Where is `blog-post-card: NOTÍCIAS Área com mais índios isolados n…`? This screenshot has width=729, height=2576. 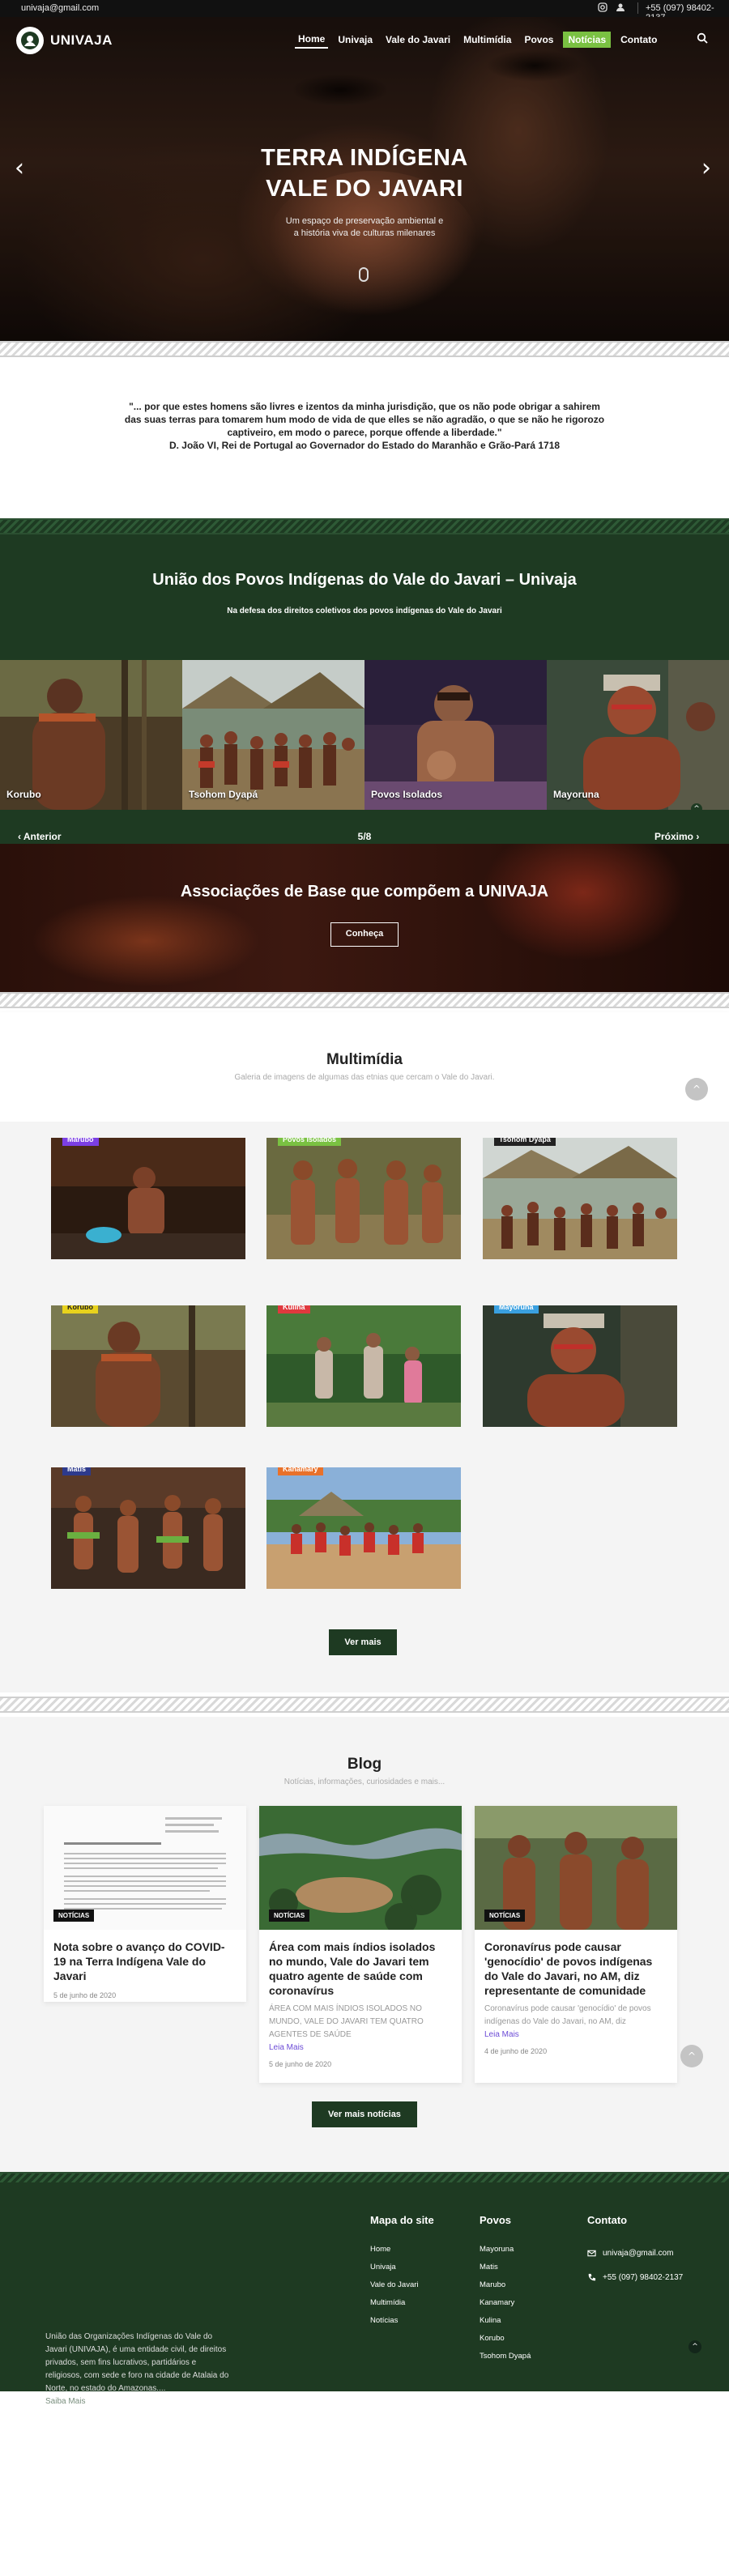
blog-post-card: NOTÍCIAS Área com mais índios isolados n… is located at coordinates (360, 1944).